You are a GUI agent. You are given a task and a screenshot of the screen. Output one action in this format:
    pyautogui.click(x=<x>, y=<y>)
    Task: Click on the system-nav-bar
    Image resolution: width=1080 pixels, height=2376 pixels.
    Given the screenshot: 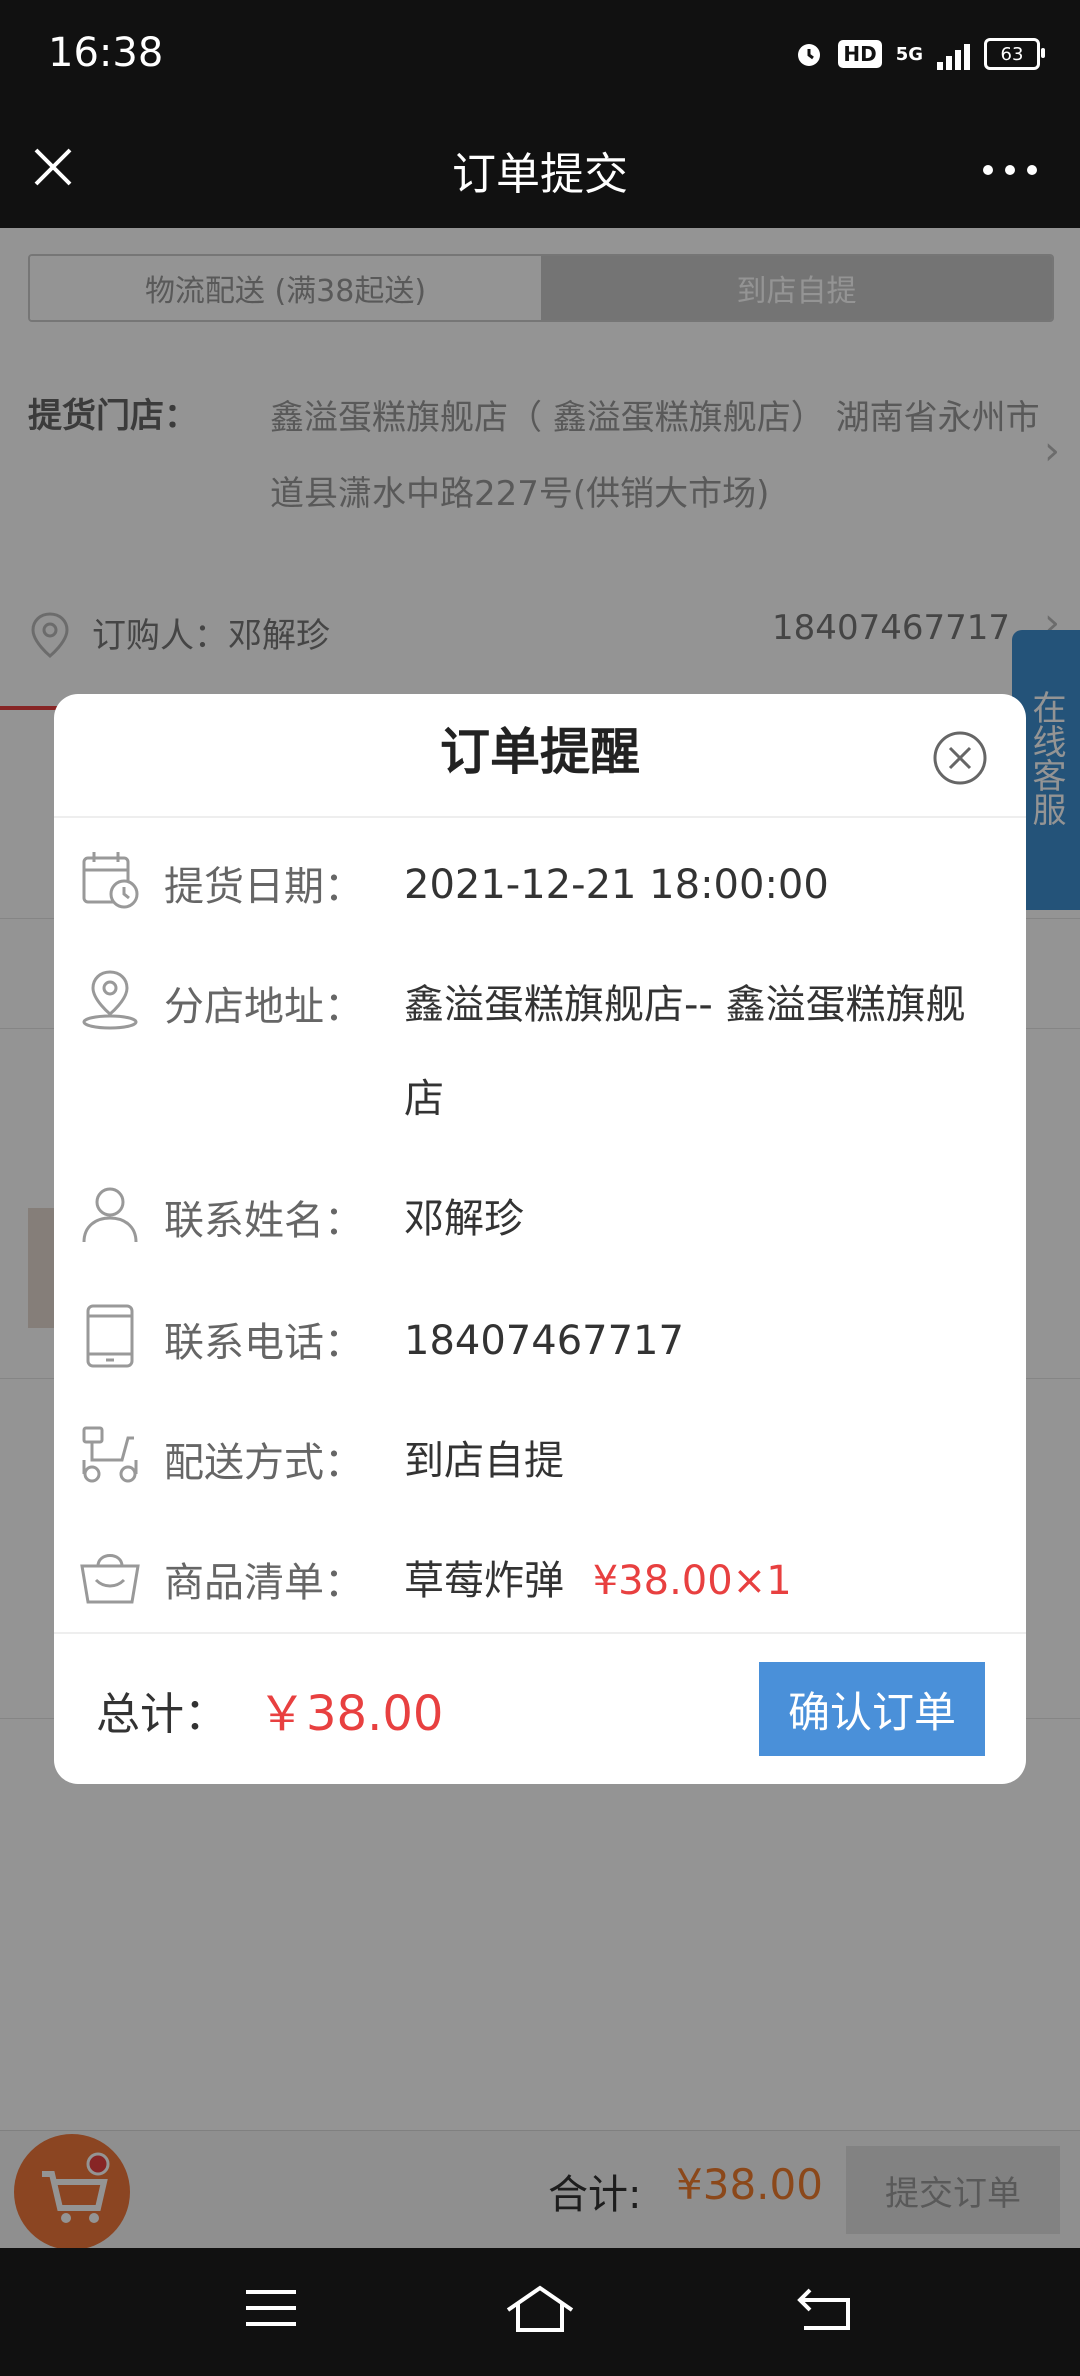 What is the action you would take?
    pyautogui.click(x=540, y=2312)
    